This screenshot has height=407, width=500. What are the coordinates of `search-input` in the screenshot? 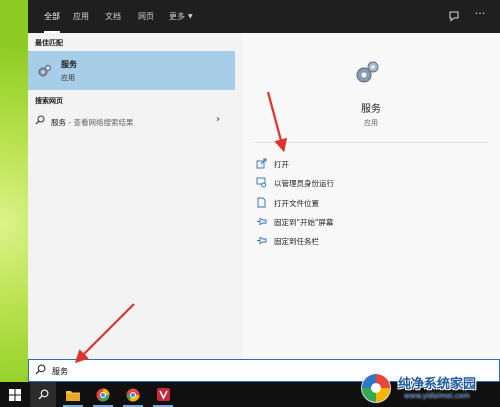 It's located at (112, 371).